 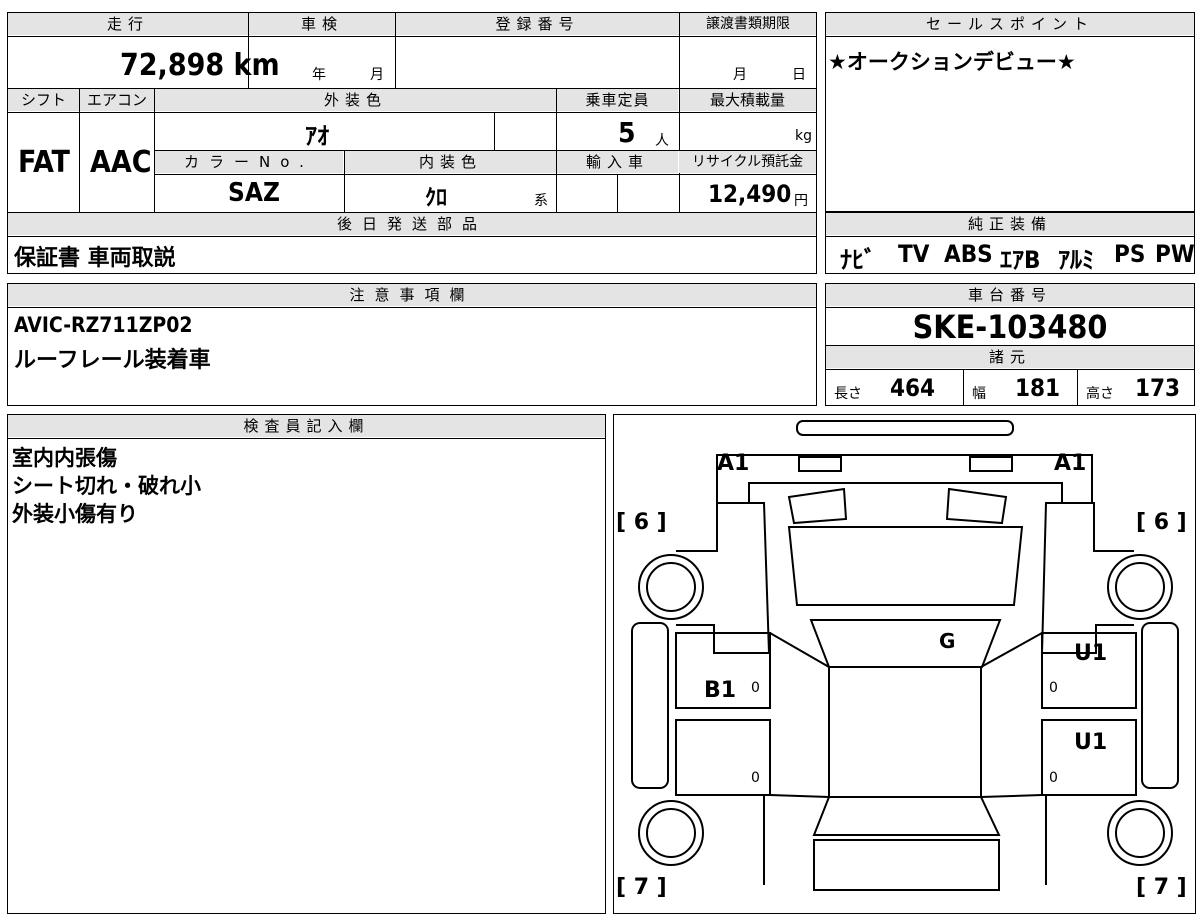 I want to click on length-value: 464, so click(x=913, y=388).